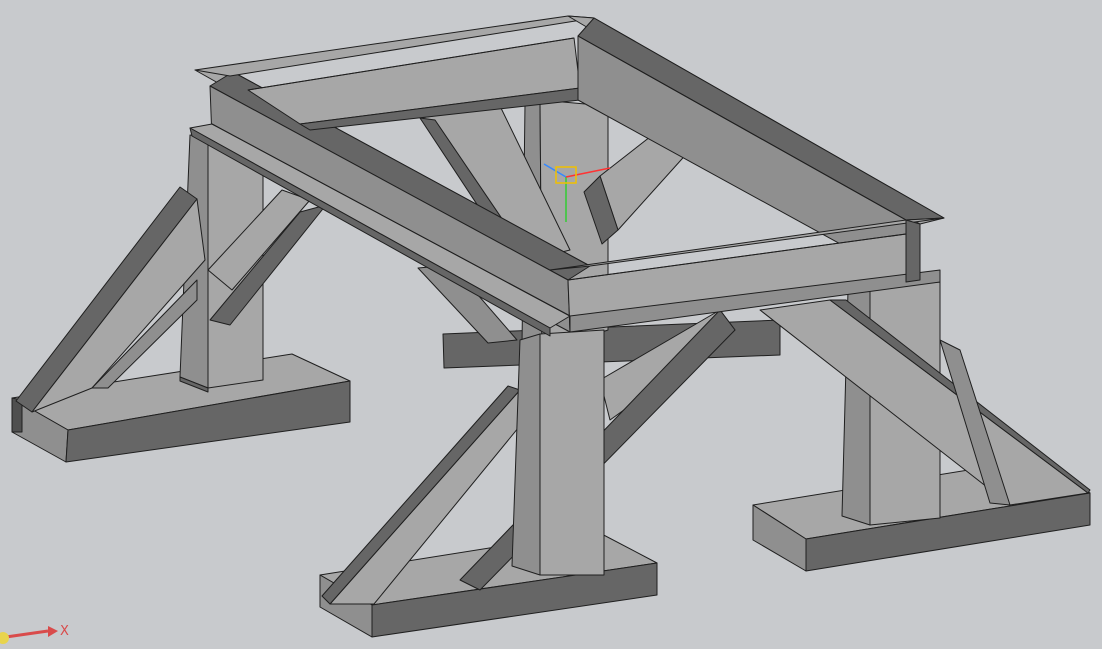 Image resolution: width=1102 pixels, height=649 pixels. What do you see at coordinates (558, 452) in the screenshot?
I see `front-center-column` at bounding box center [558, 452].